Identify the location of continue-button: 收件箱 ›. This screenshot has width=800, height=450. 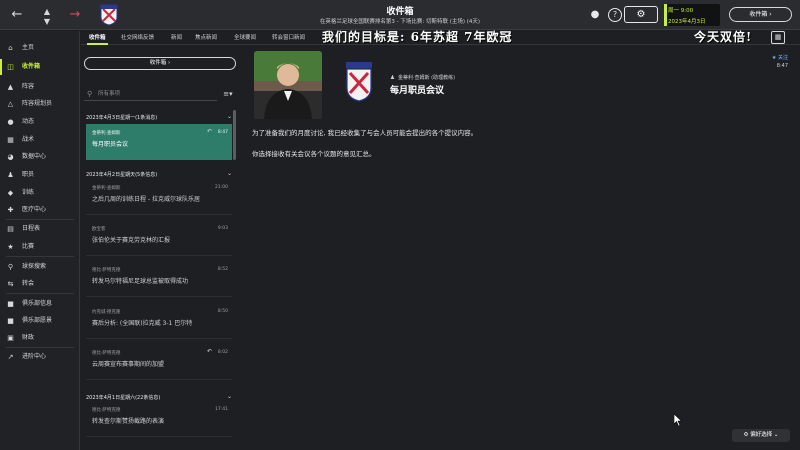
(760, 14).